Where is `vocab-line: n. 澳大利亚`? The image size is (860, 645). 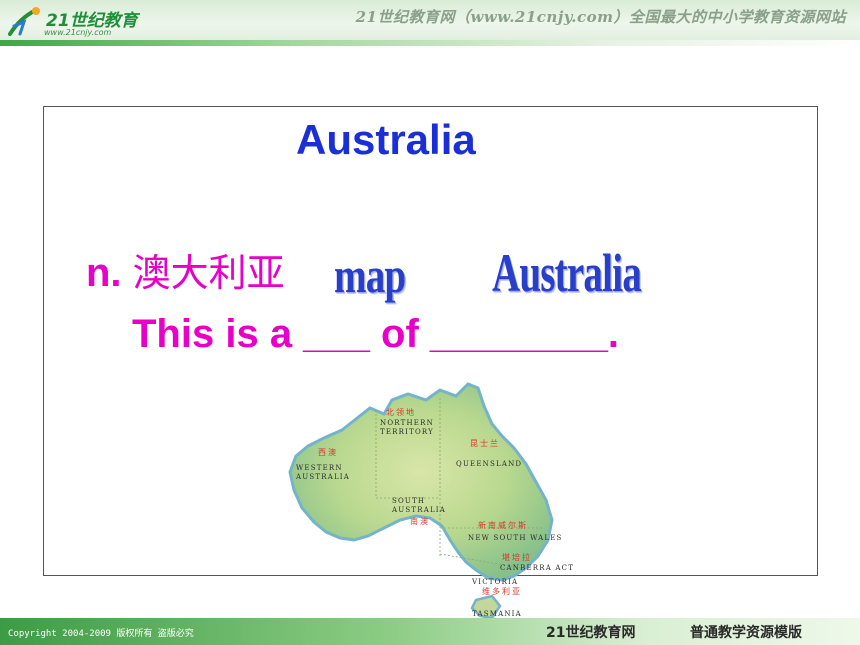
vocab-line: n. 澳大利亚 is located at coordinates (185, 269).